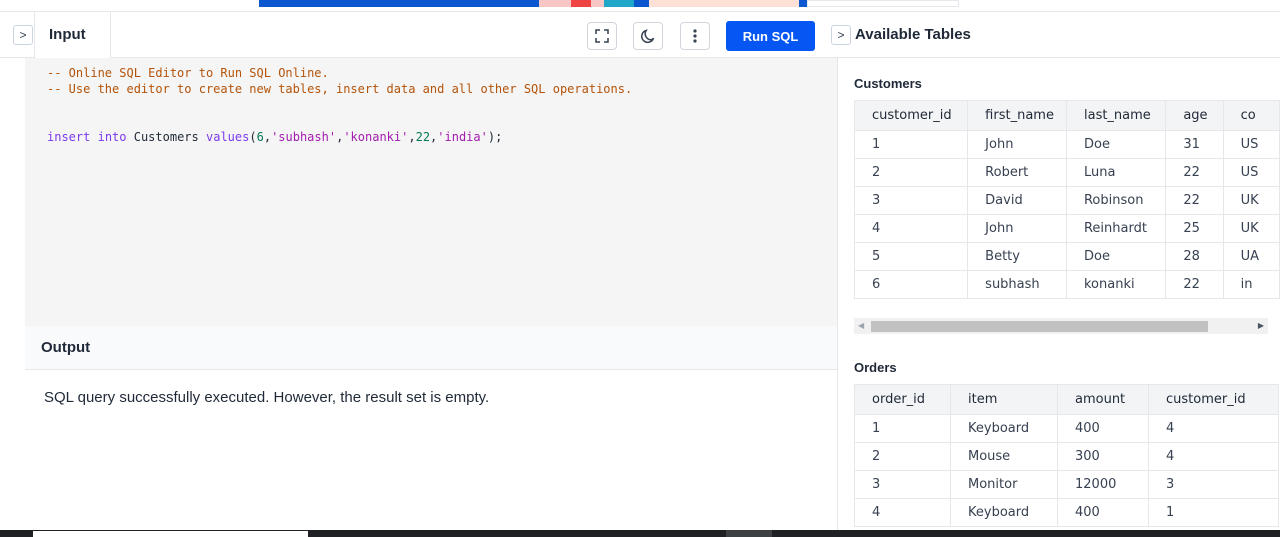  I want to click on table-row: 5 Betty Doe 28 UA, so click(1066, 256).